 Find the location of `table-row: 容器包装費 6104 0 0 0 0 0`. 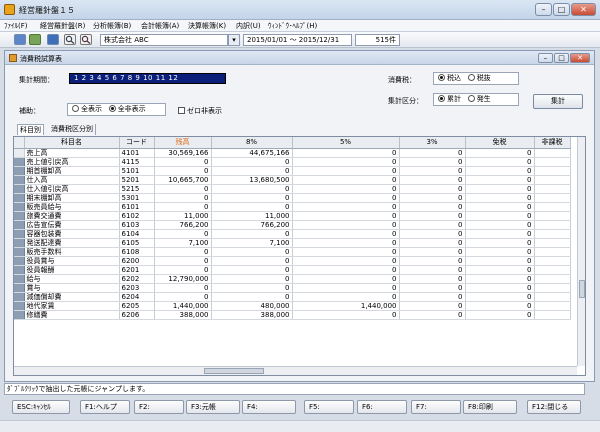

table-row: 容器包装費 6104 0 0 0 0 0 is located at coordinates (292, 234).